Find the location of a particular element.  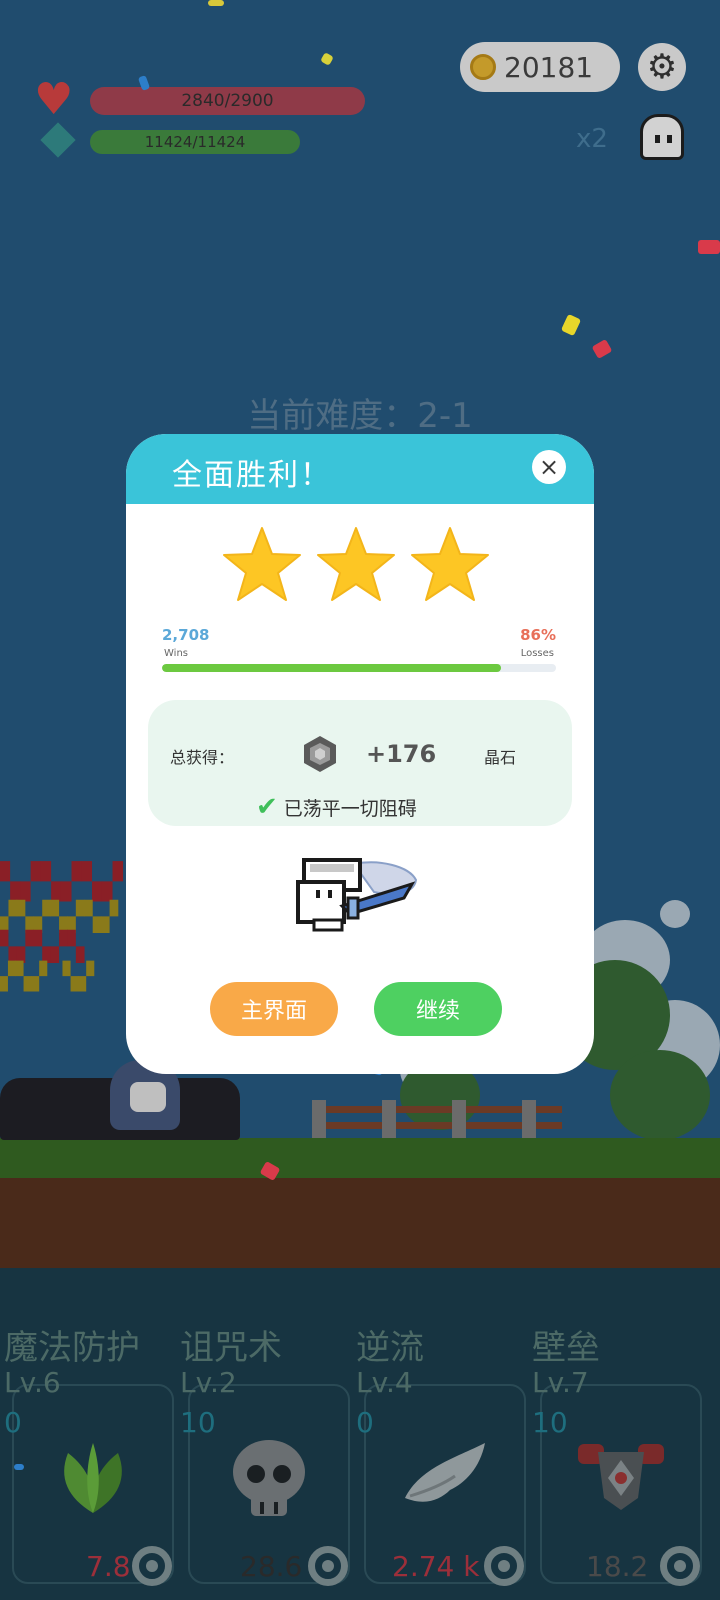

reward-panel: 总获得： +176 晶石 ✔ 已荡平一切阻碍 is located at coordinates (360, 763).